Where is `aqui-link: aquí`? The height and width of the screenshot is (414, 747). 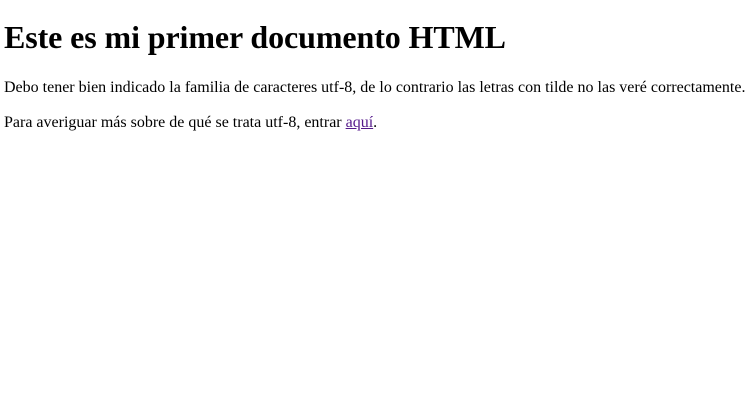
aqui-link: aquí is located at coordinates (360, 122).